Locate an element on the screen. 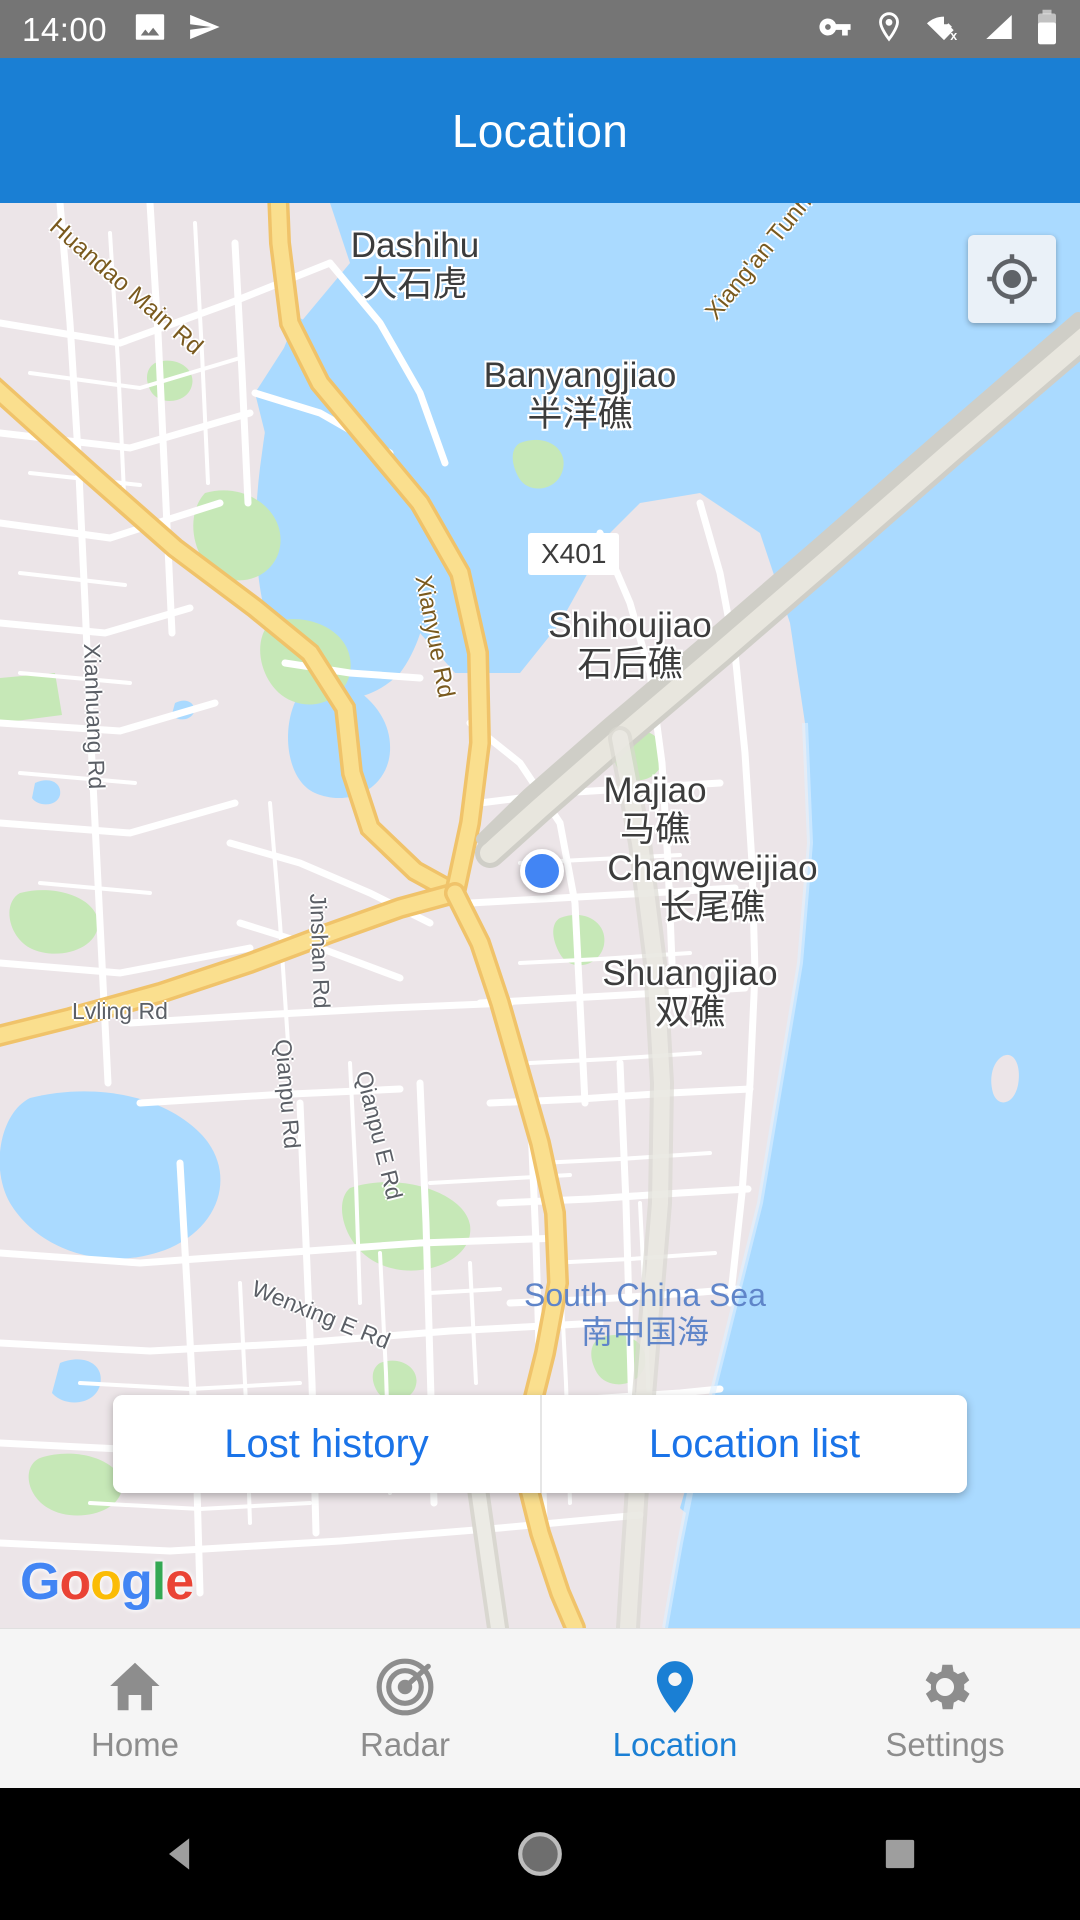 The image size is (1080, 1920). nav-label-home: Home is located at coordinates (135, 1744).